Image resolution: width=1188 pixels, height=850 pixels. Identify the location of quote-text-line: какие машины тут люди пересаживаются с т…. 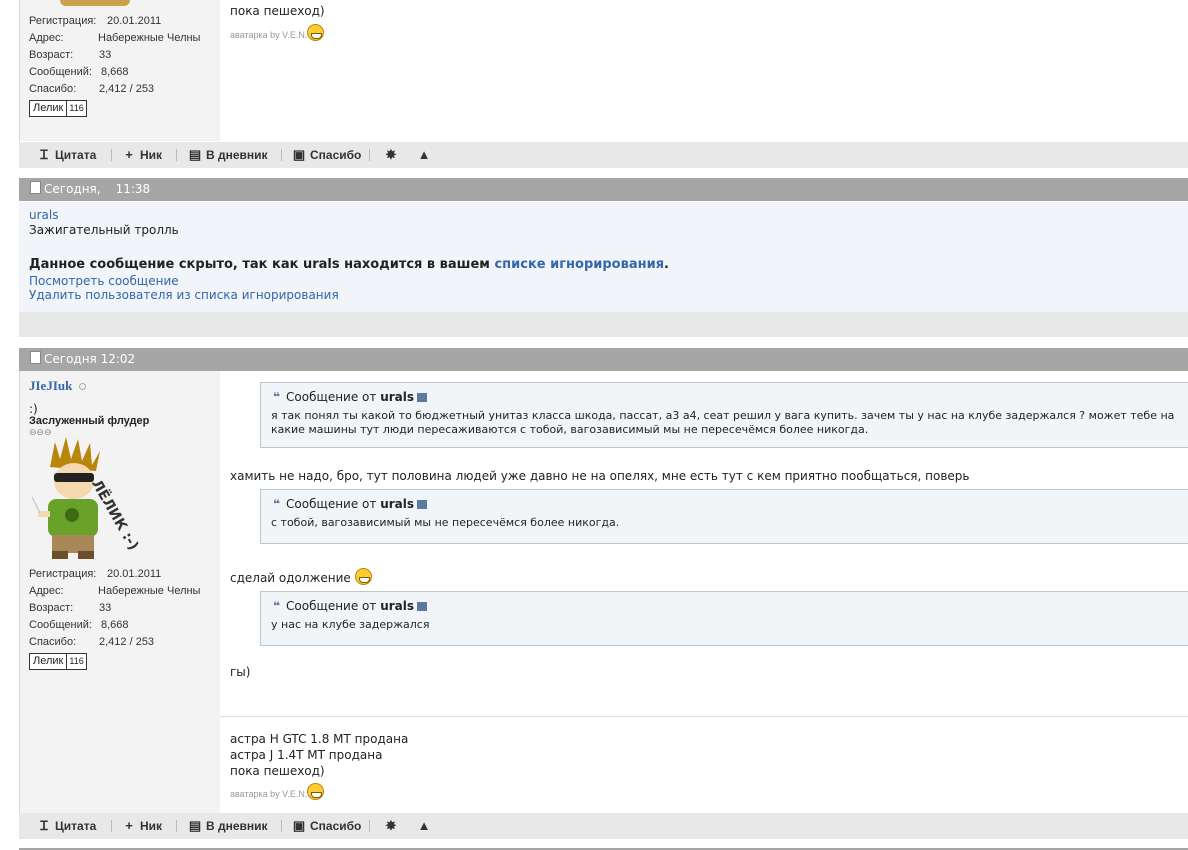
(570, 429).